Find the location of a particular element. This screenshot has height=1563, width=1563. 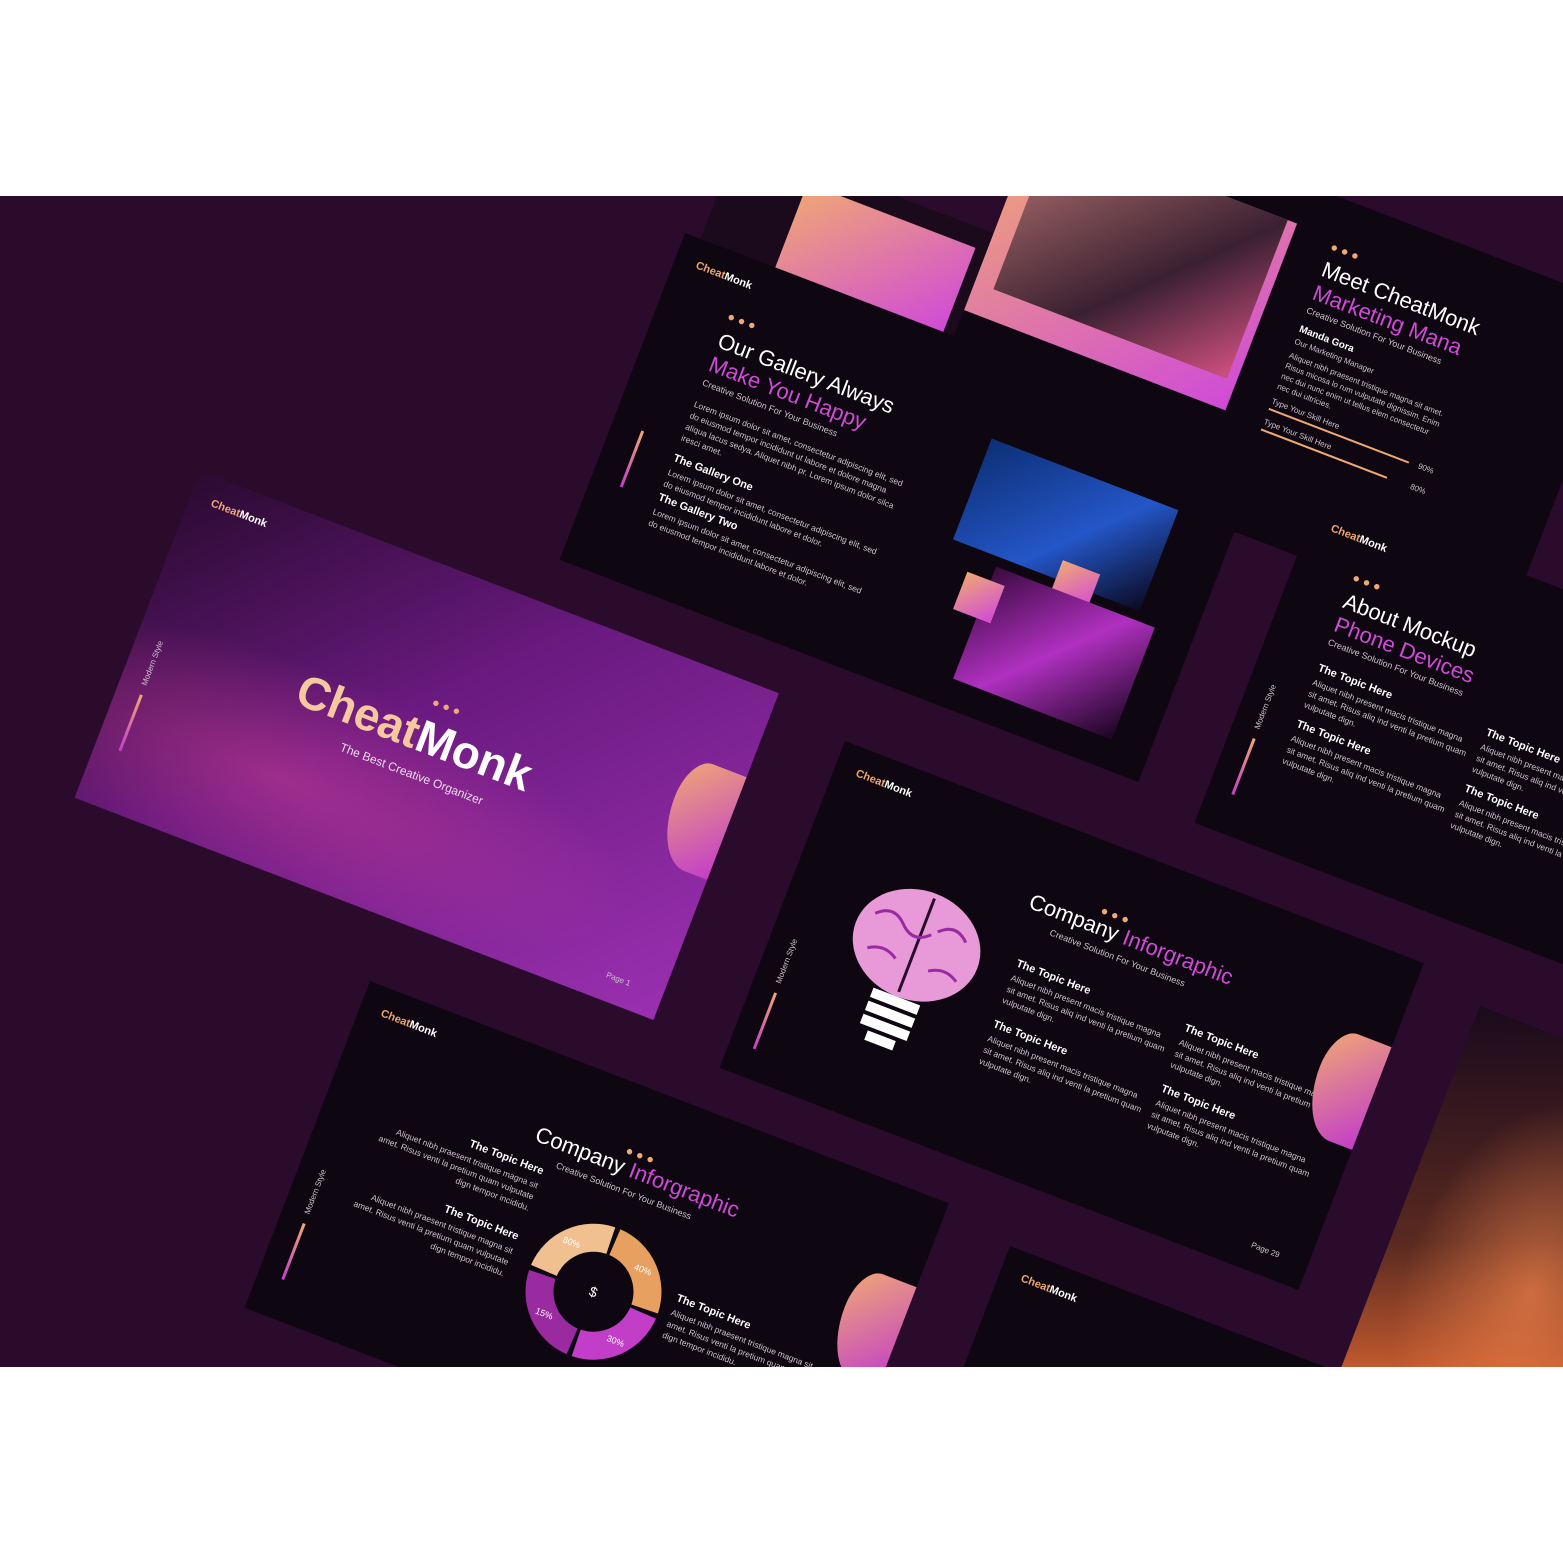

skill-2-bar is located at coordinates (1324, 453).